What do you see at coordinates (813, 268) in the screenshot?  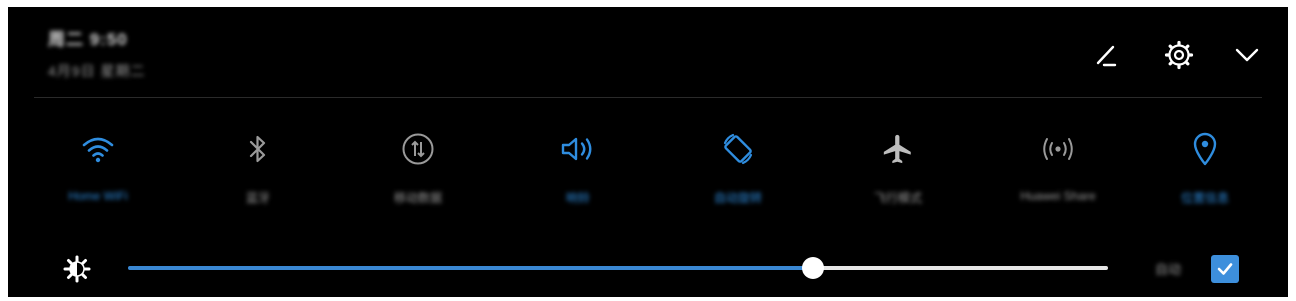 I see `brightness-slider-thumb` at bounding box center [813, 268].